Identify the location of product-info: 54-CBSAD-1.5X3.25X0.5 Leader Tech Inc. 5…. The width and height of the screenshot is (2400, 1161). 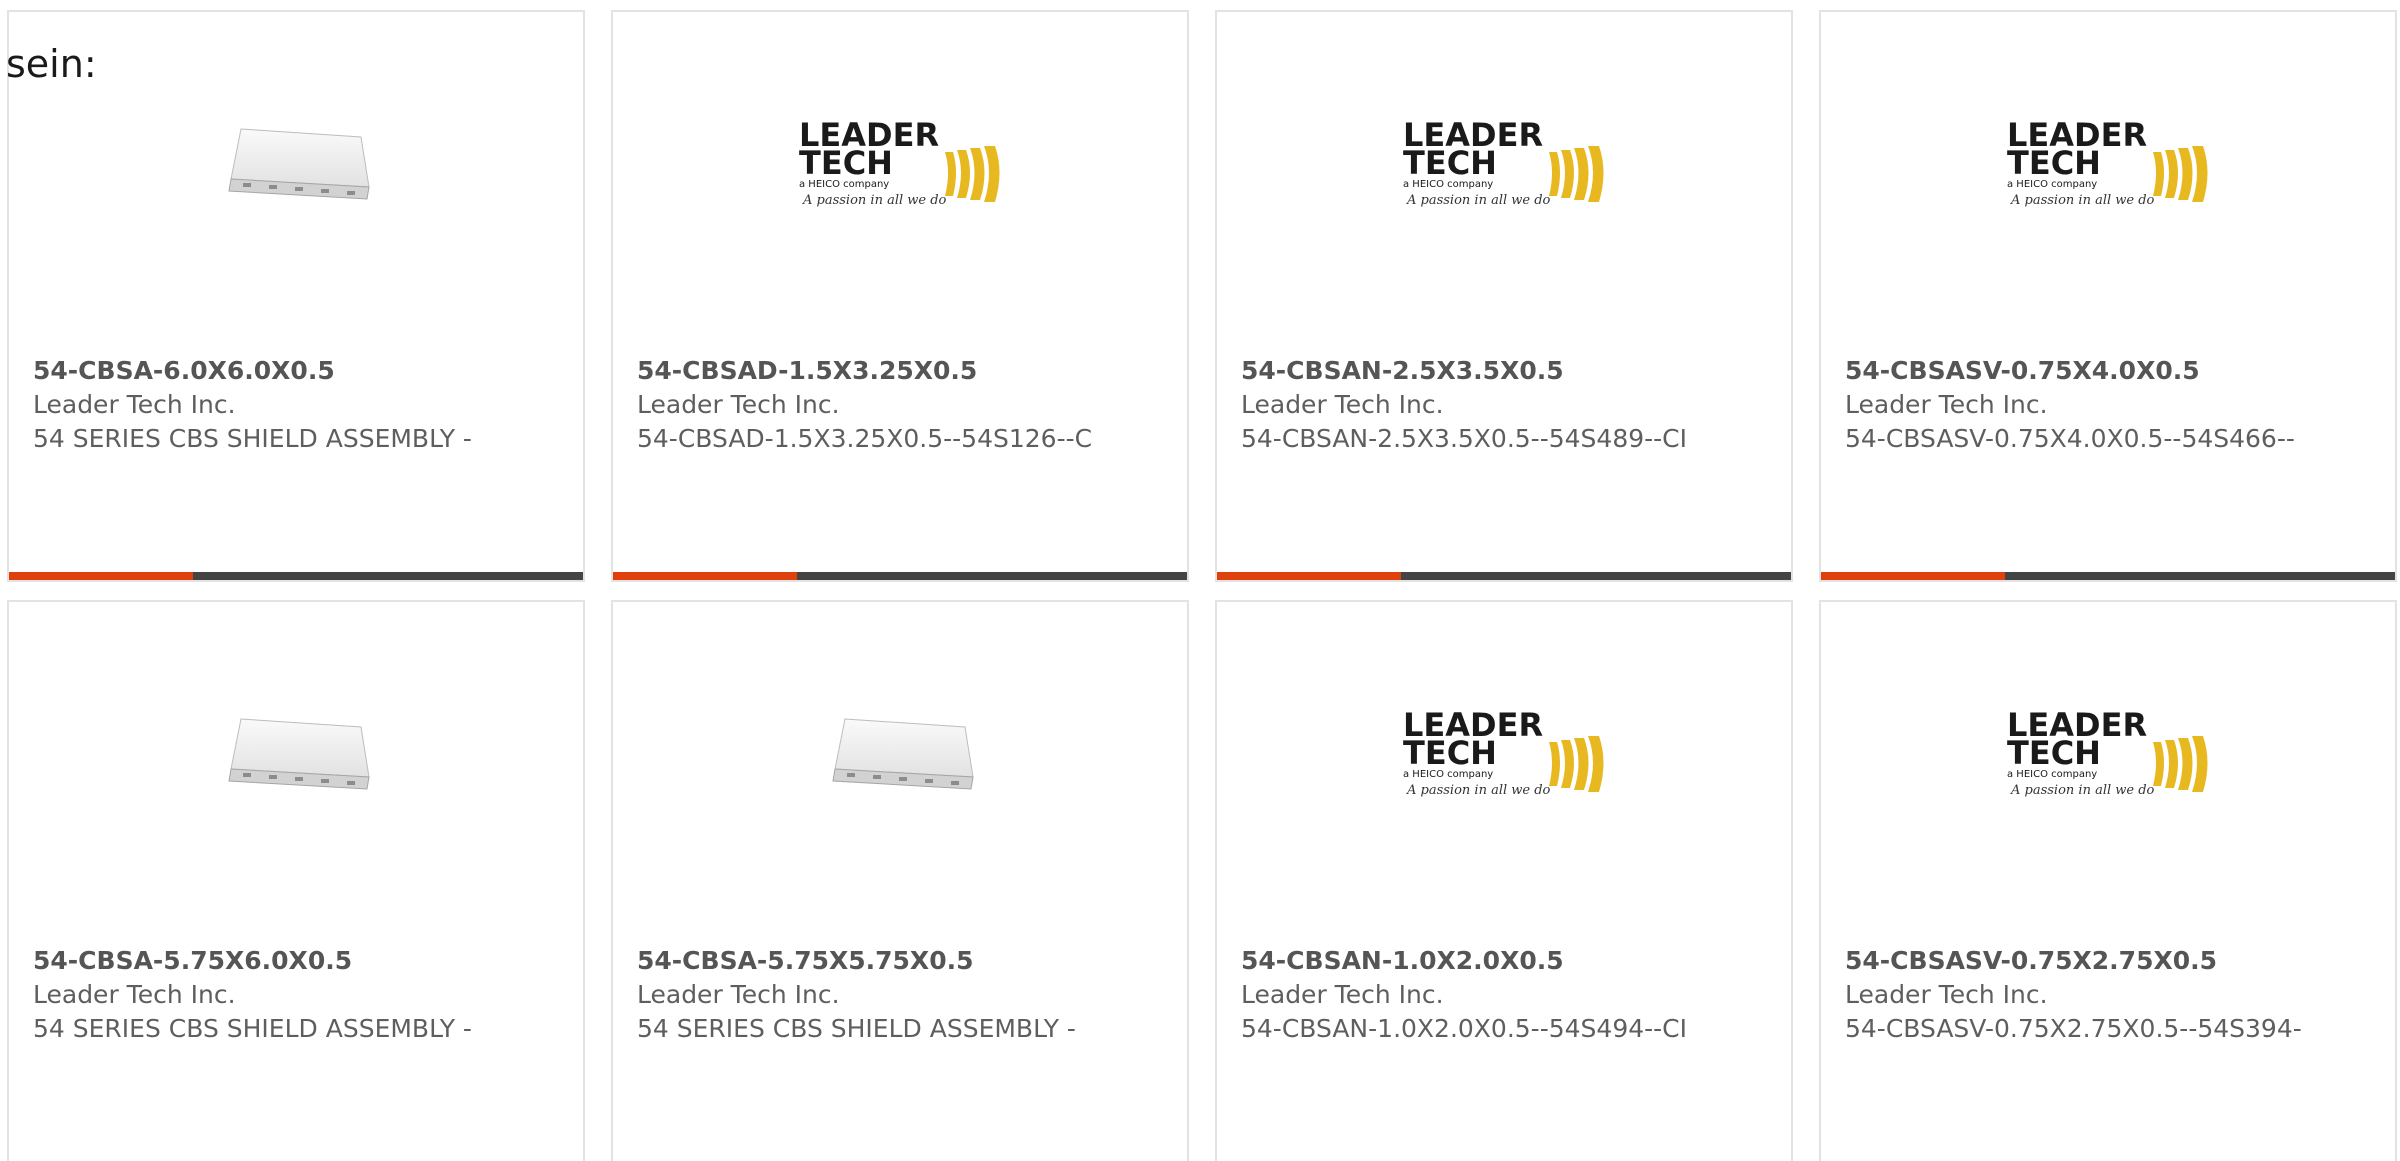
(867, 405).